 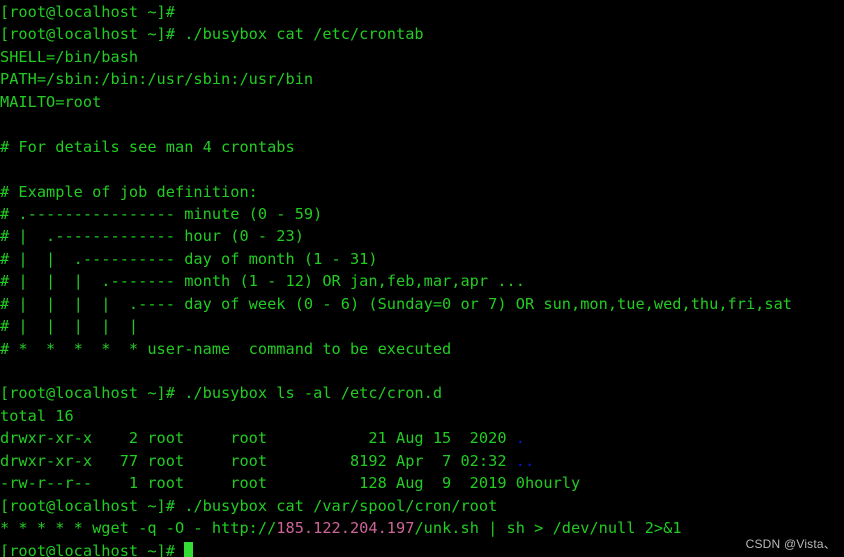 I want to click on terminal-line: # .---------------- minute (0 - 59), so click(x=396, y=214).